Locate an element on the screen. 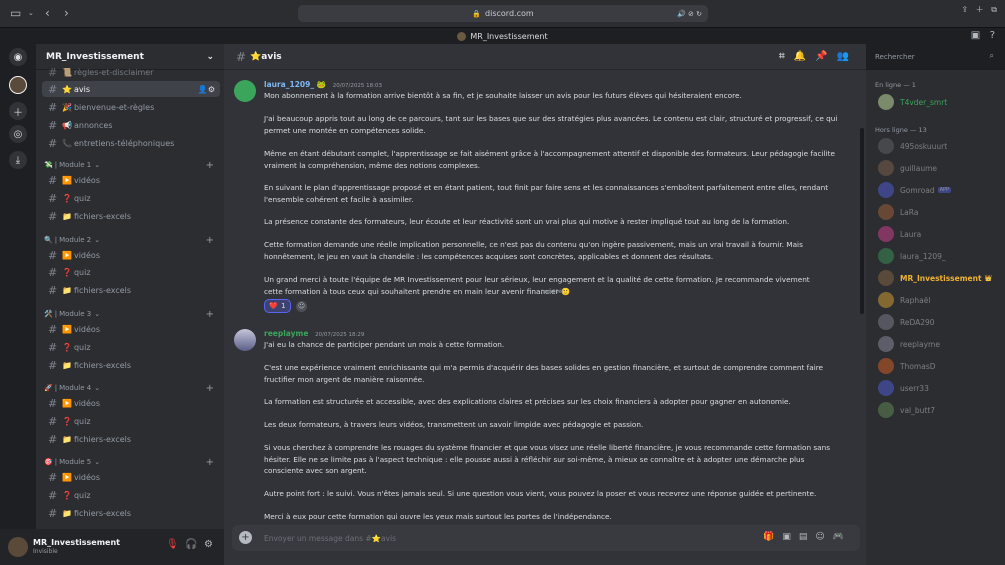 The image size is (1005, 565). window-title-bar: MR_Investissement ▣ ? is located at coordinates (502, 36).